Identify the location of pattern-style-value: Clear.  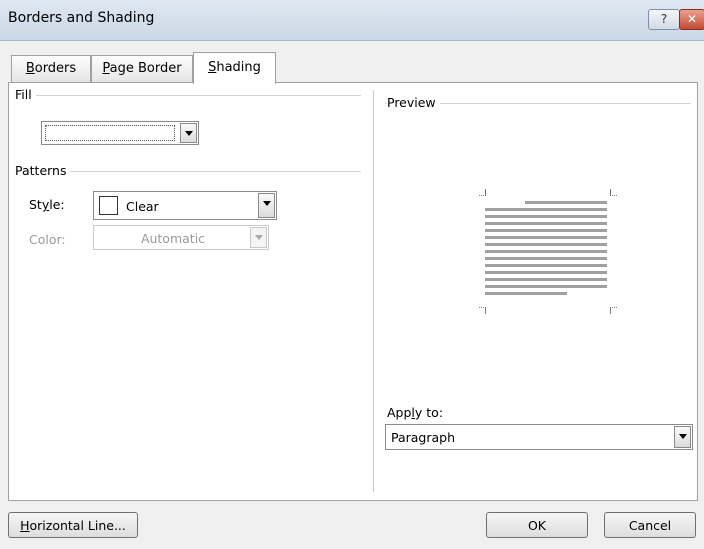
(142, 206).